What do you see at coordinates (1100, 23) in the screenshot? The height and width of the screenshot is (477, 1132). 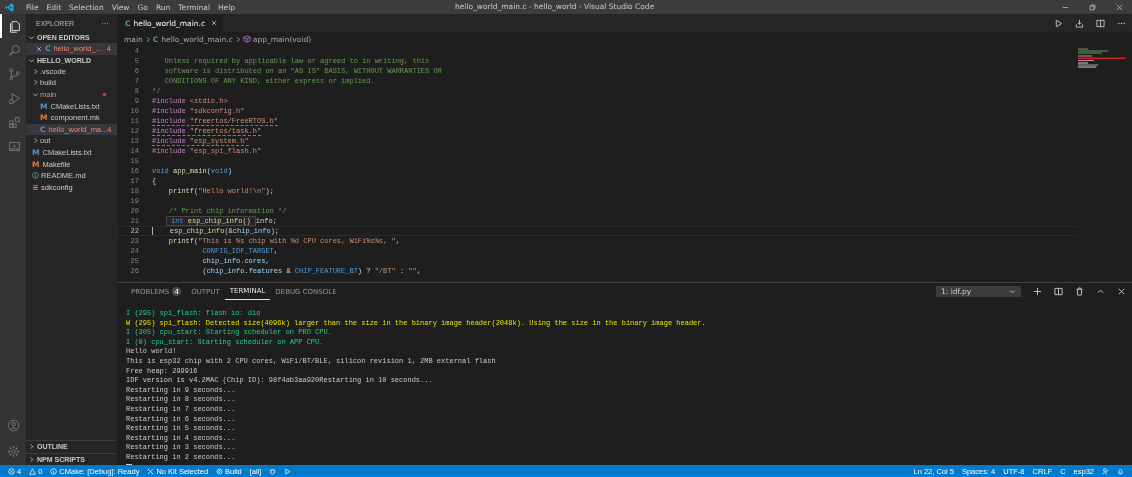 I see `split-editor-icon` at bounding box center [1100, 23].